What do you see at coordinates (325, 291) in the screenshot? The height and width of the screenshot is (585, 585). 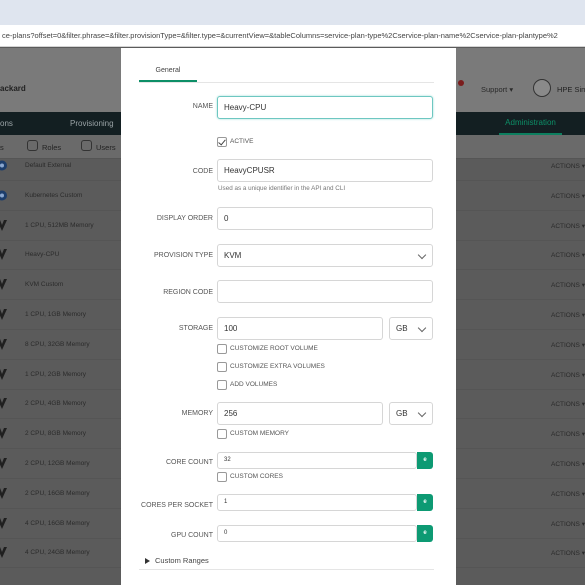 I see `region-code-field` at bounding box center [325, 291].